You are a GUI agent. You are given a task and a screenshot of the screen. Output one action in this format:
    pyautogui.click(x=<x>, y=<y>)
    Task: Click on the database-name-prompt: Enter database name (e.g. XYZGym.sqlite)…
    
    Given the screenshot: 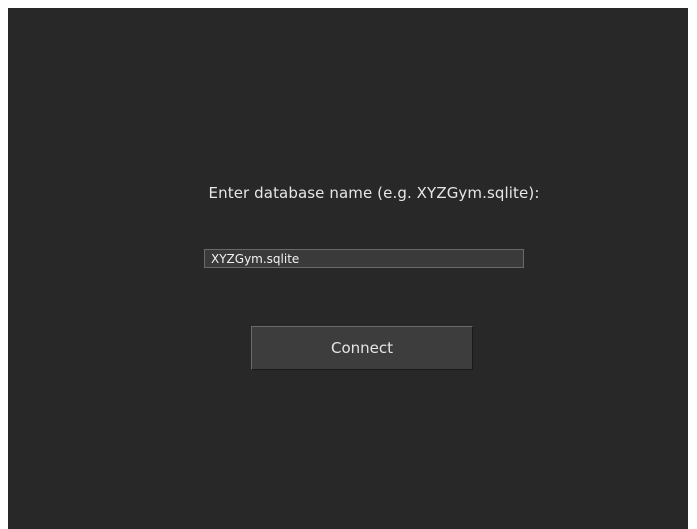 What is the action you would take?
    pyautogui.click(x=374, y=193)
    